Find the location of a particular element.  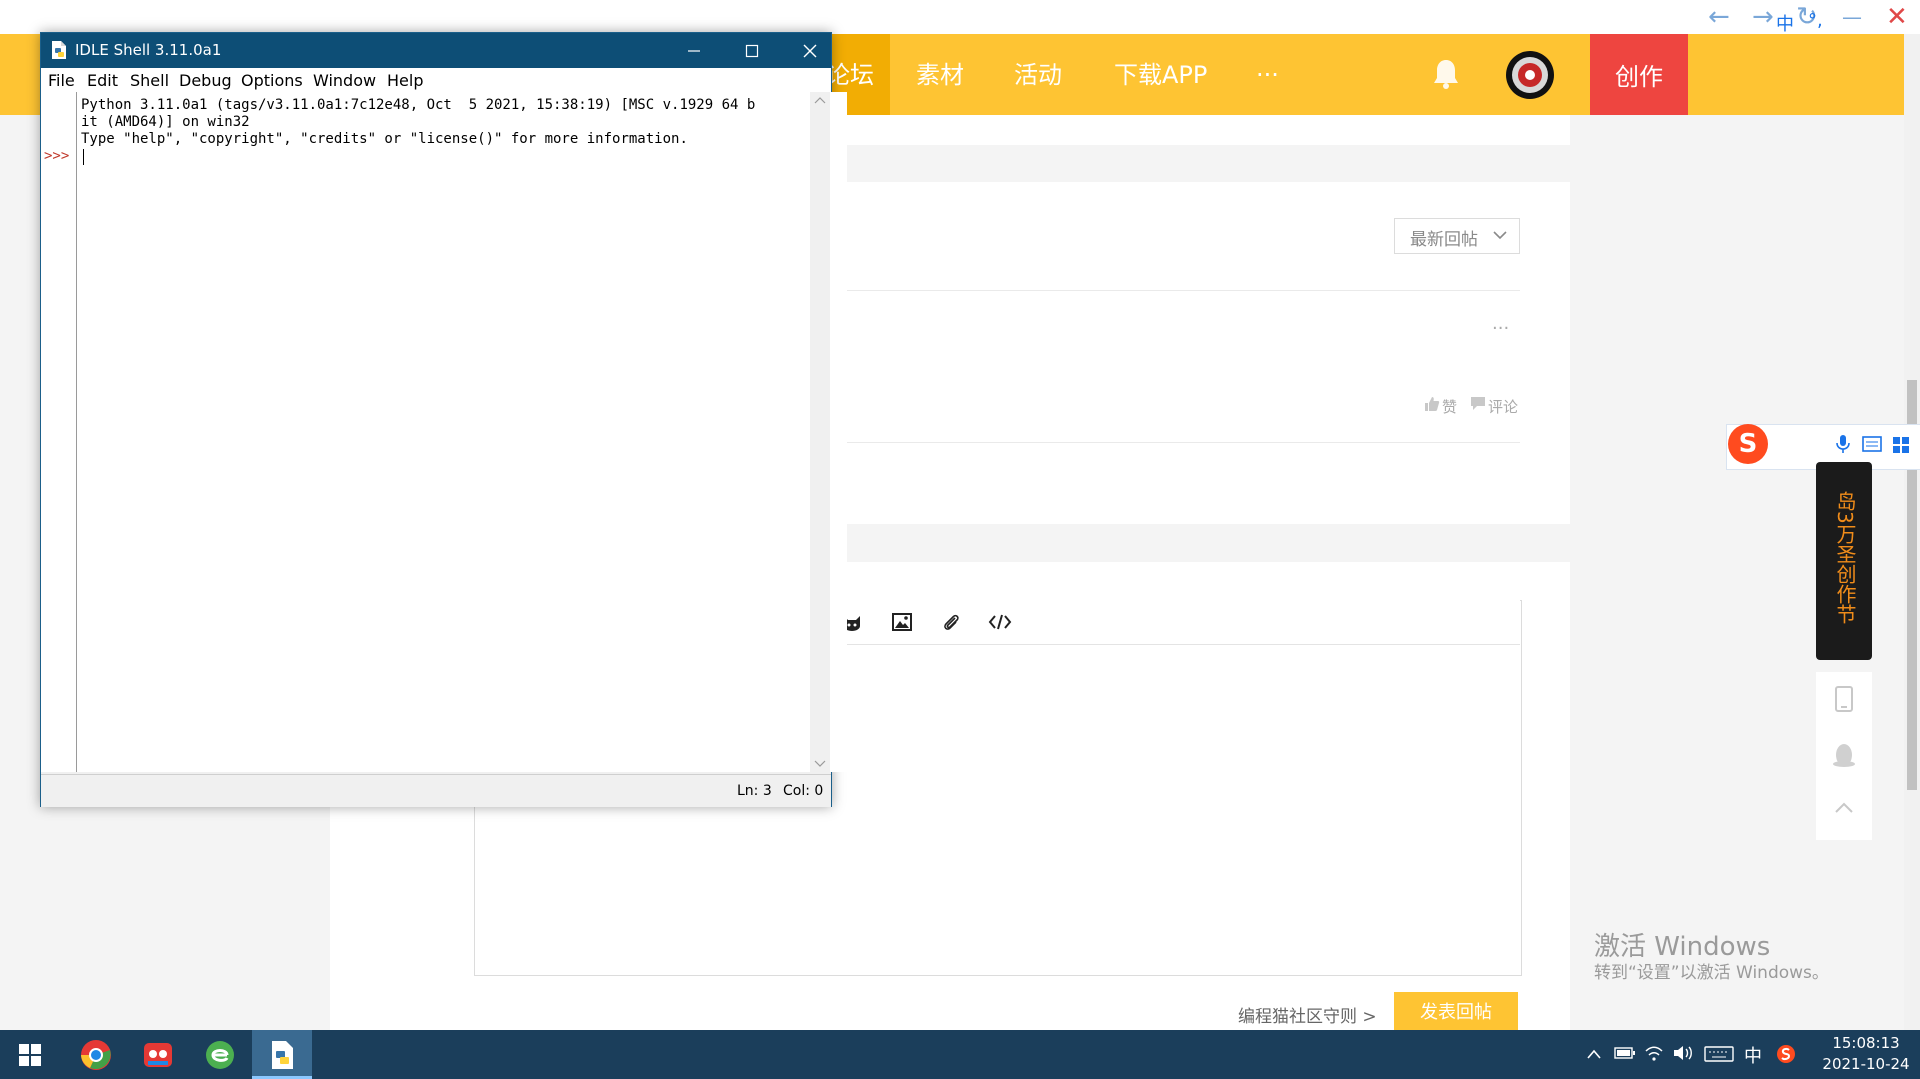

battery-icon is located at coordinates (1625, 1053).